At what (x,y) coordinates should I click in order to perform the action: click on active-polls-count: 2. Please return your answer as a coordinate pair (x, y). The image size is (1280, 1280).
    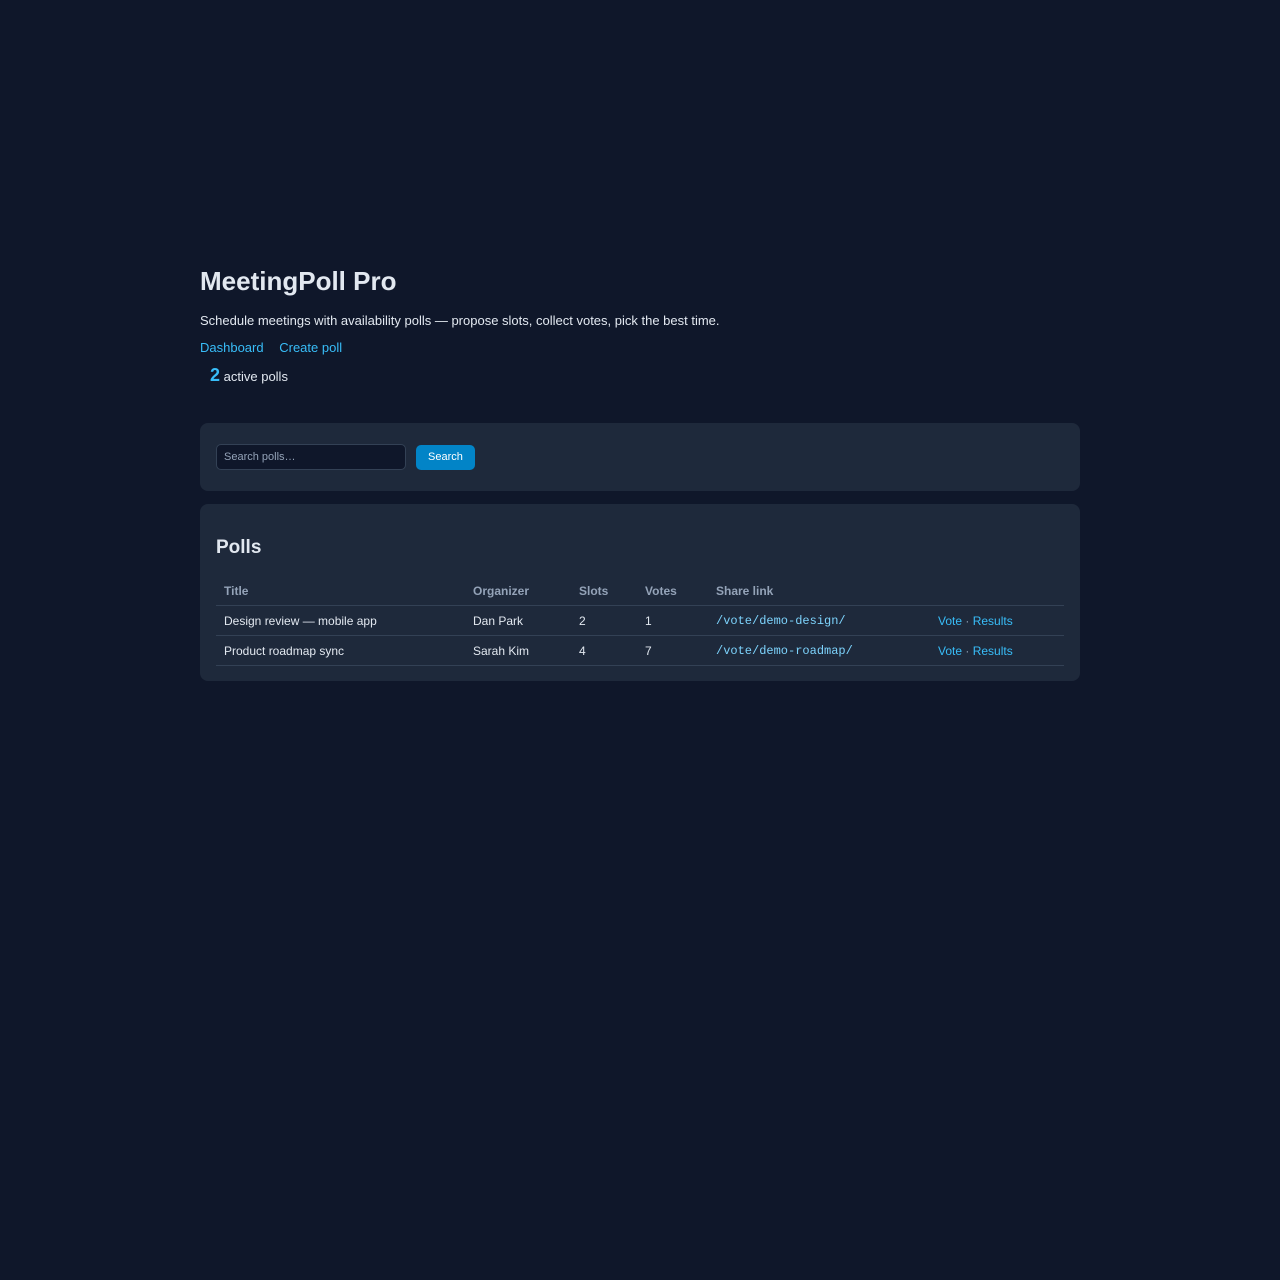
    Looking at the image, I should click on (215, 375).